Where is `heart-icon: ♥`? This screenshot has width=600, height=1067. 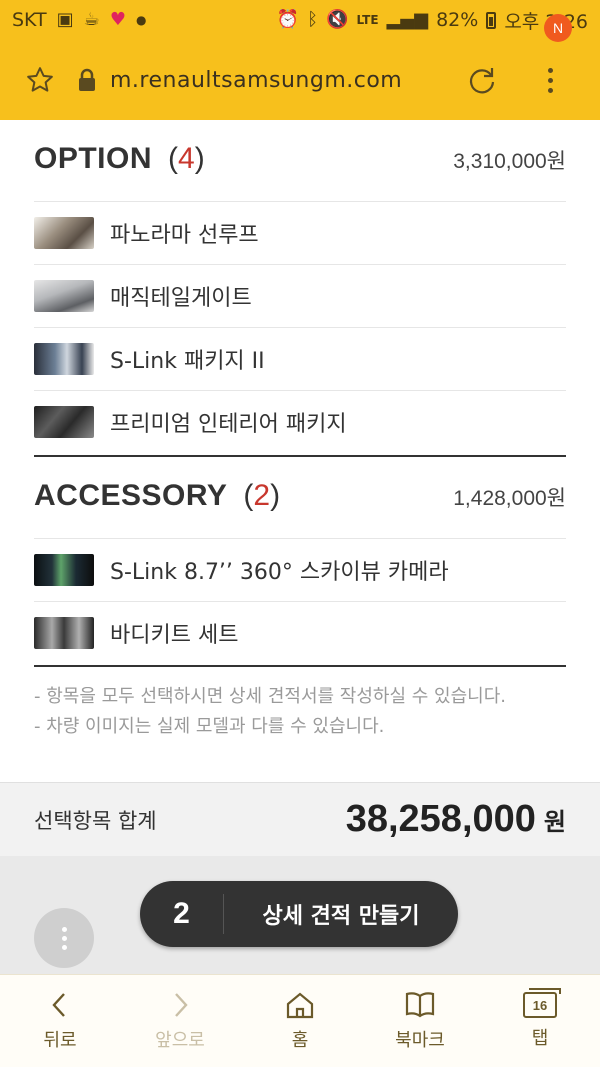
heart-icon: ♥ is located at coordinates (117, 19).